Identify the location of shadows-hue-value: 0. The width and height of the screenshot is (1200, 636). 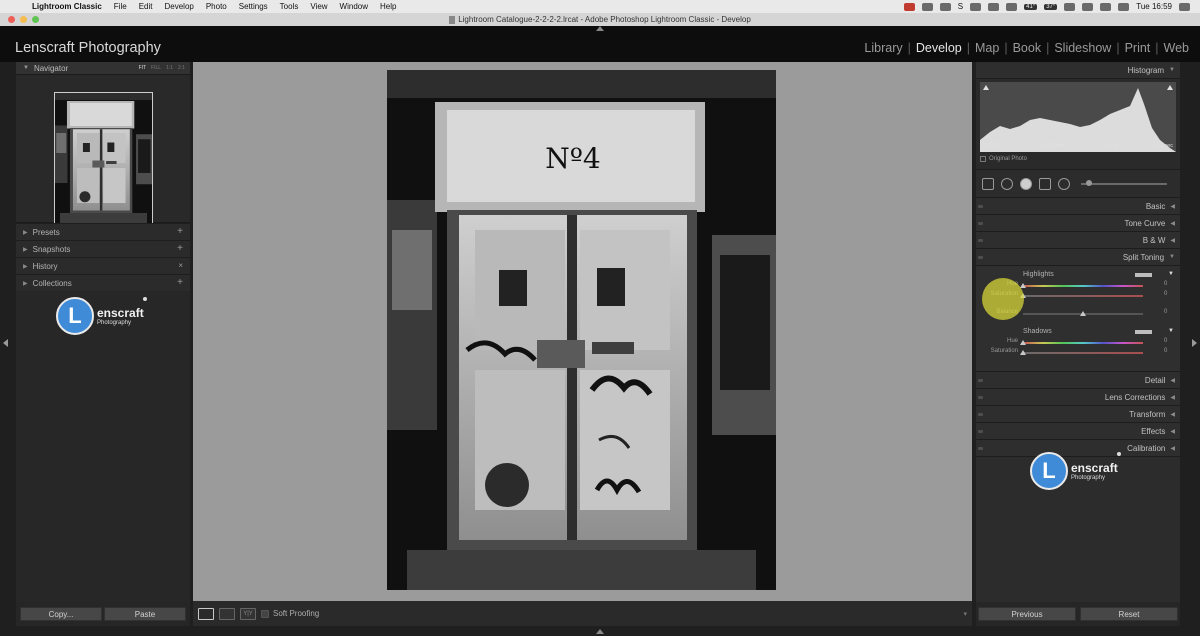
(1165, 341).